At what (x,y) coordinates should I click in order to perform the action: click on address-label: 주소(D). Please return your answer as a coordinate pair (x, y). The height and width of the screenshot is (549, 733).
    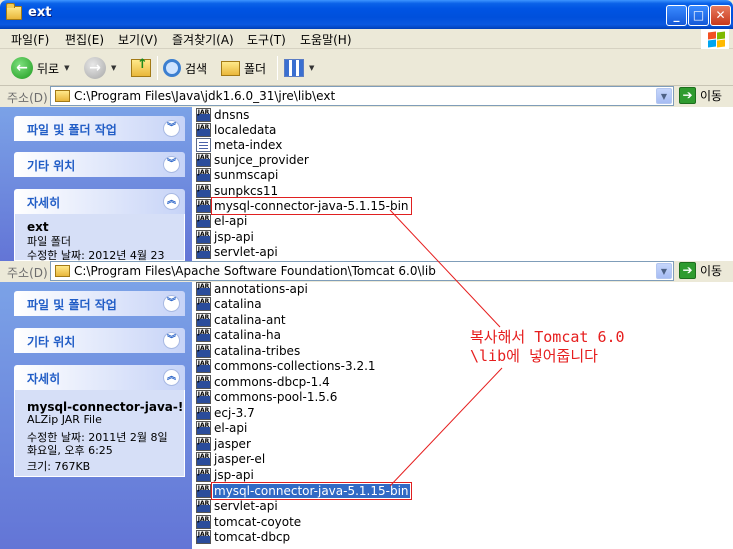
    Looking at the image, I should click on (27, 98).